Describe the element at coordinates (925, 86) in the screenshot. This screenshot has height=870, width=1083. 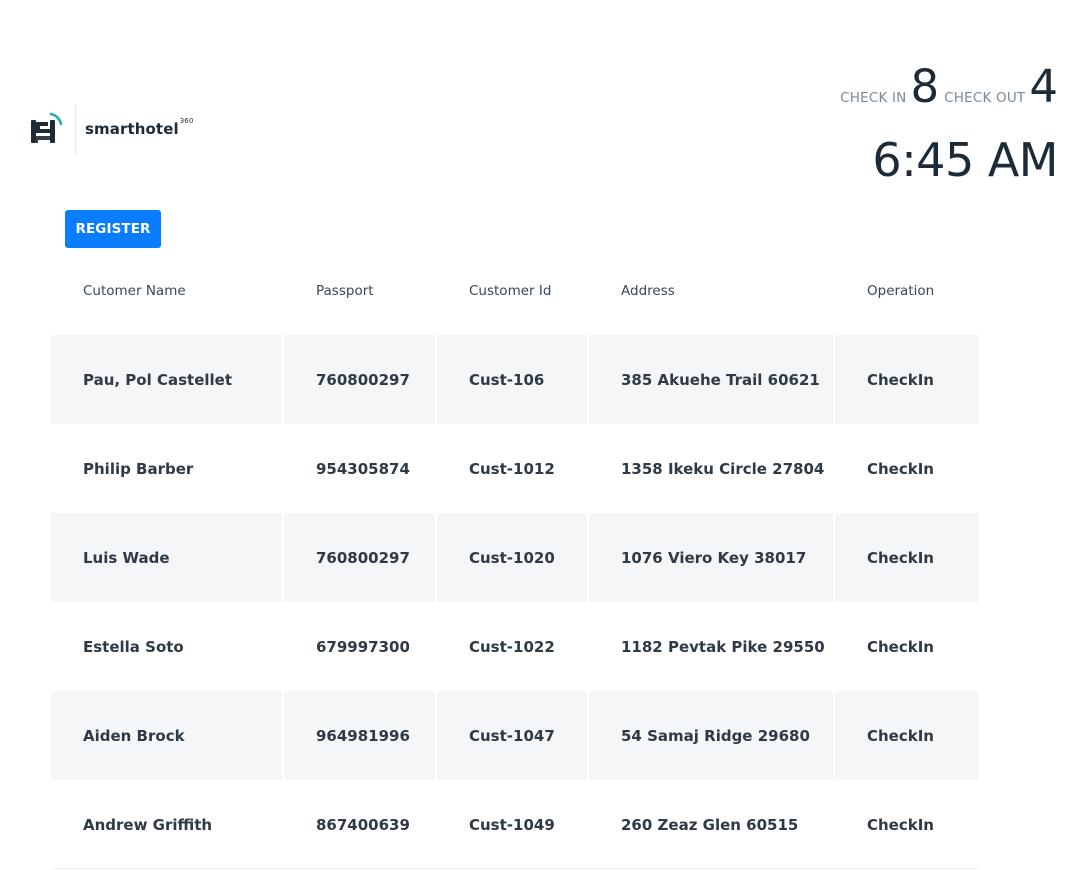
I see `checkin-count: 8` at that location.